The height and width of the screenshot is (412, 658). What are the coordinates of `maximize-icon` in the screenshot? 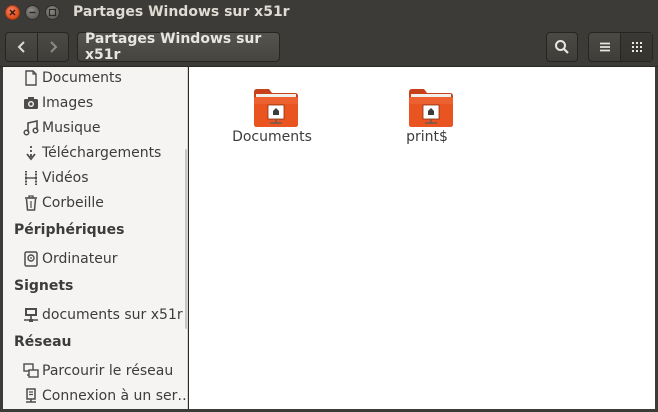 It's located at (52, 12).